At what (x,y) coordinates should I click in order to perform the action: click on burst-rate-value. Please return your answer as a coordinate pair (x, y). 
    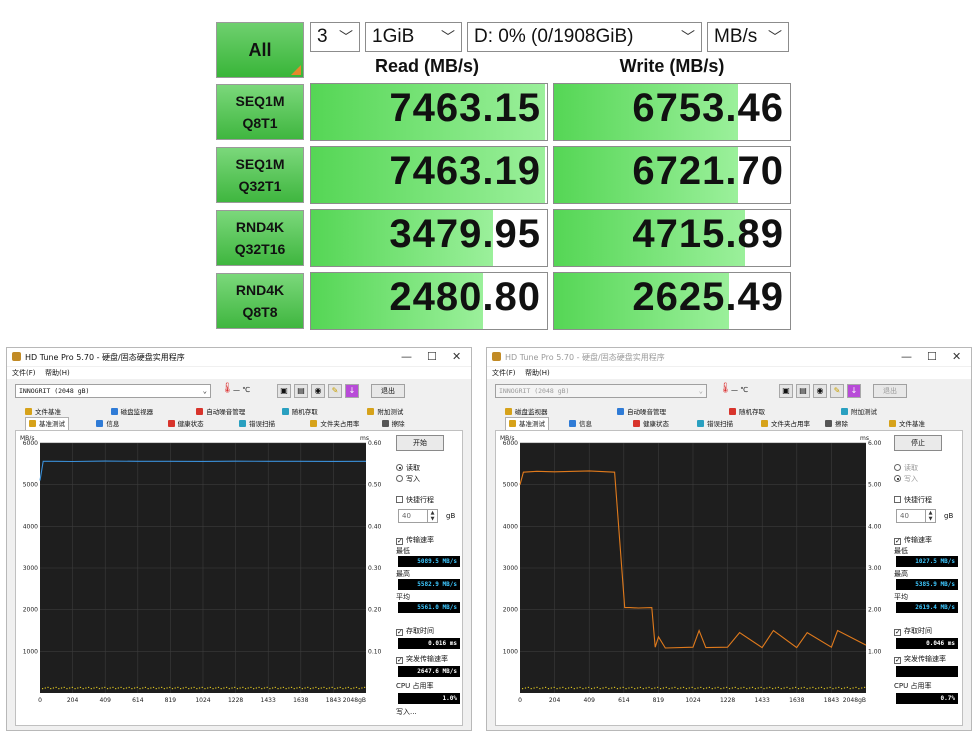
    Looking at the image, I should click on (927, 671).